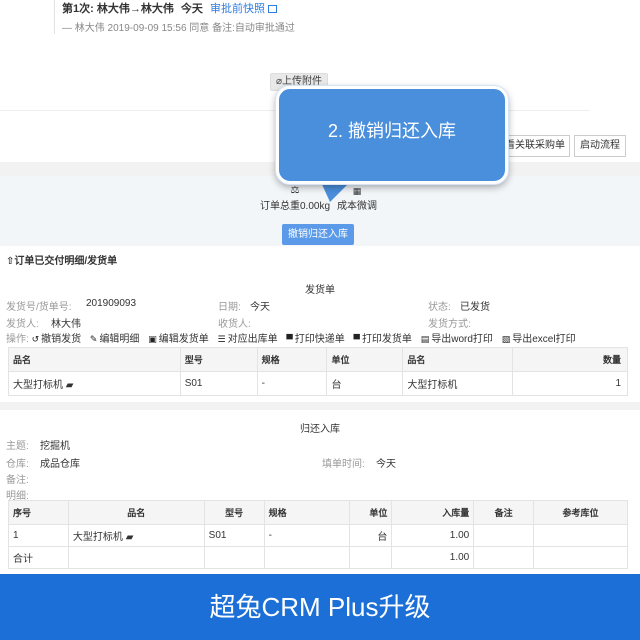  What do you see at coordinates (93, 339) in the screenshot?
I see `pencil-icon: ✎` at bounding box center [93, 339].